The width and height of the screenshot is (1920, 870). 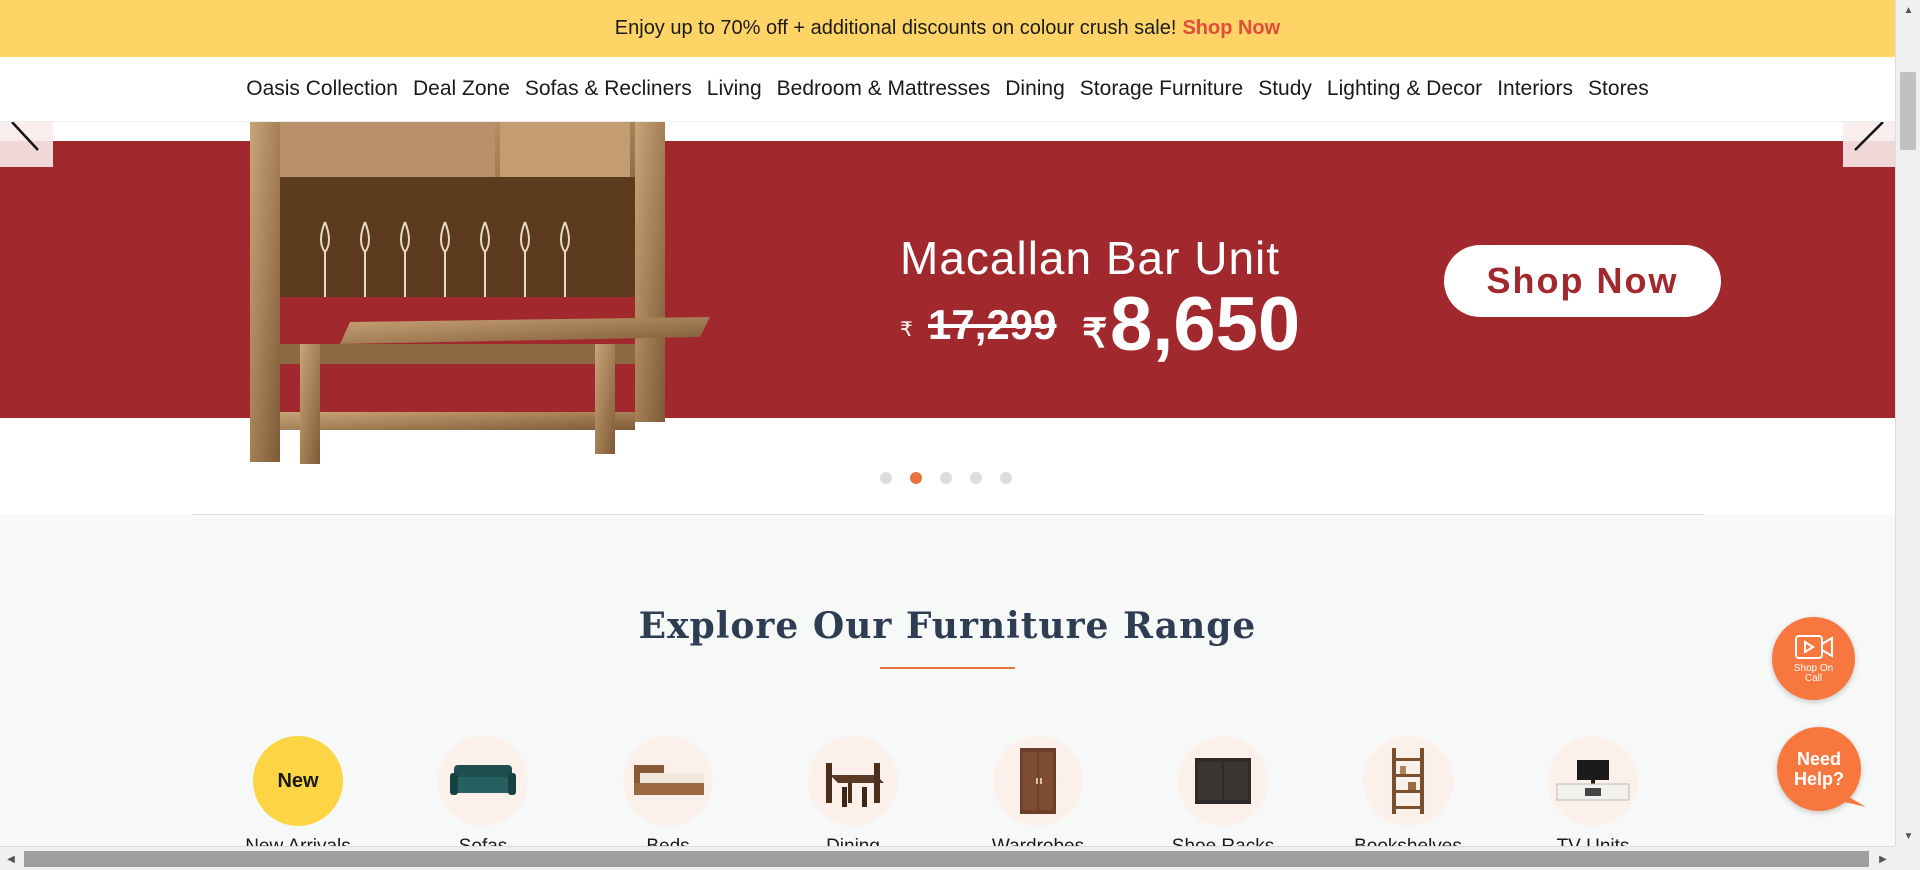 I want to click on banner-shop-now-button: Shop Now, so click(x=1582, y=281).